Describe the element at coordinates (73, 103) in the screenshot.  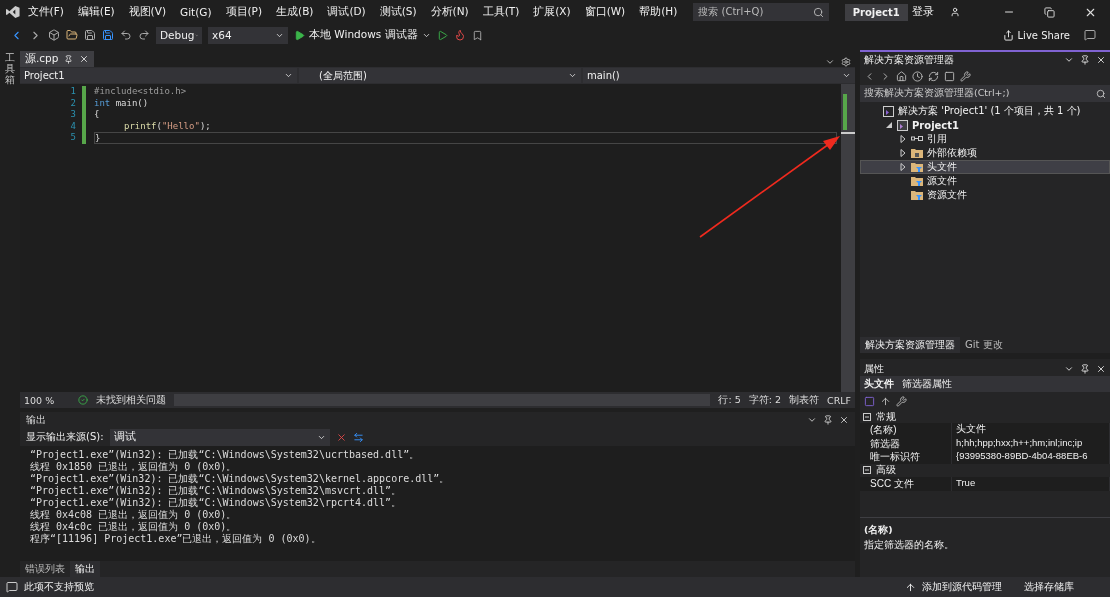
I see `line-number: 2` at that location.